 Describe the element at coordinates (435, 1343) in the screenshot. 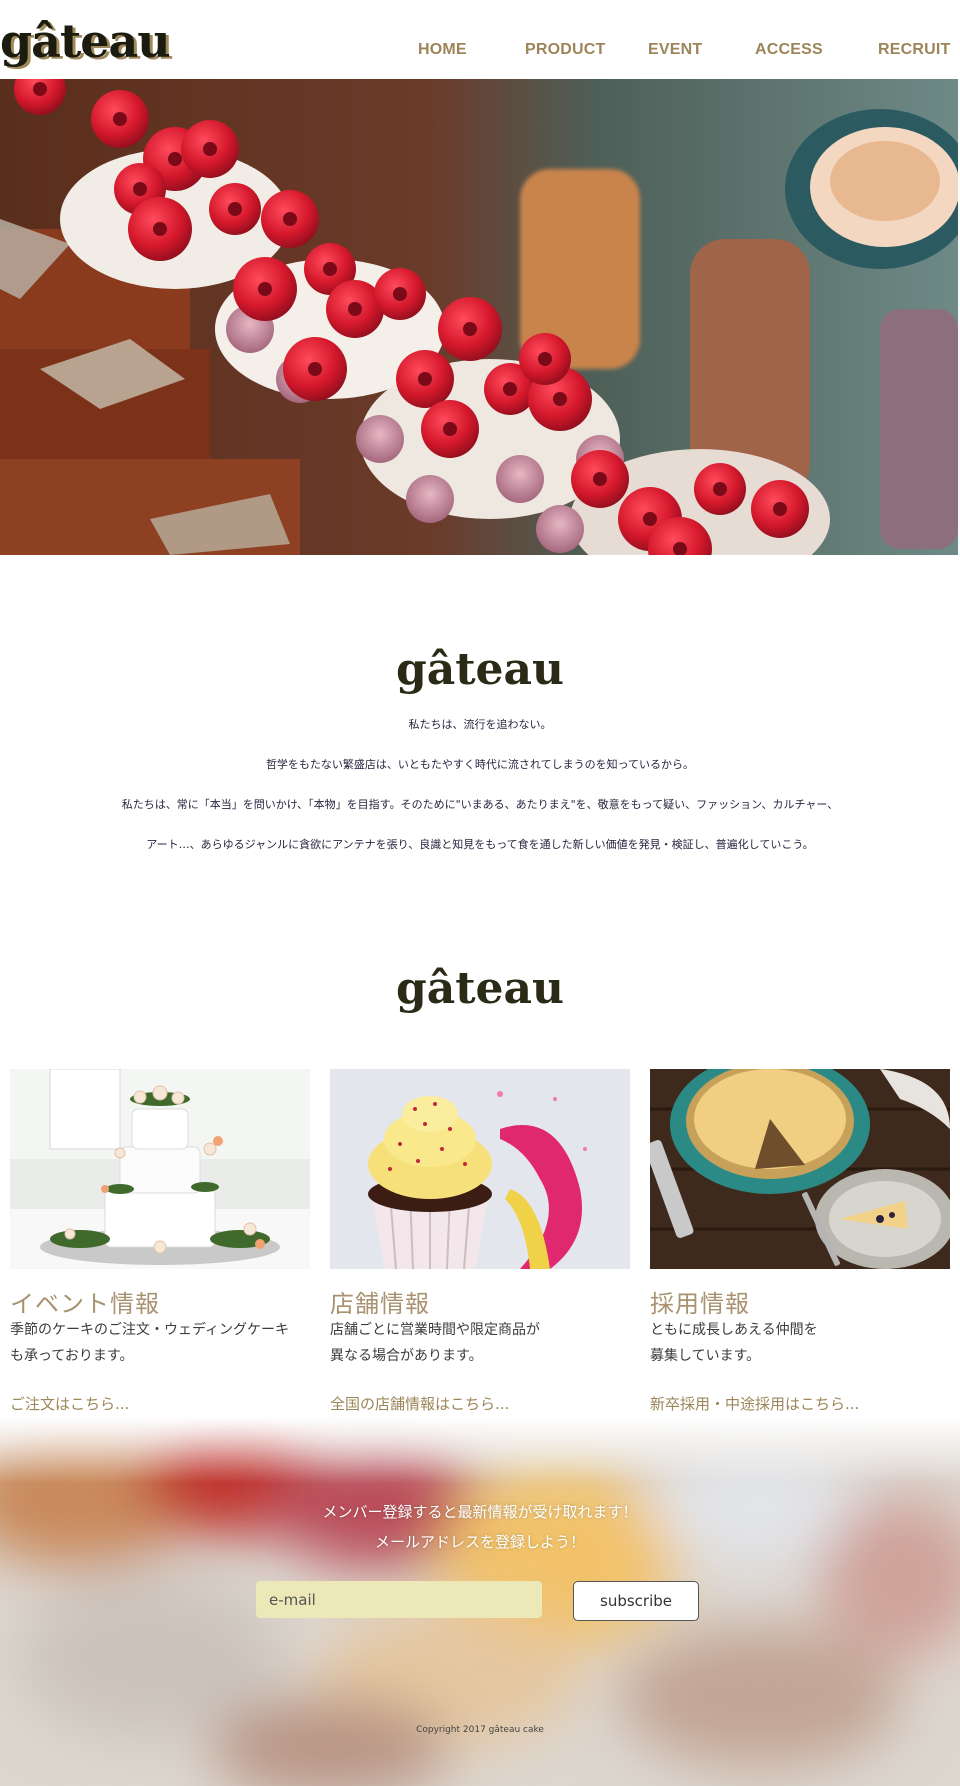

I see `store-desc: 店舗ごとに営業時間や限定商品が 異なる場合があります。` at that location.